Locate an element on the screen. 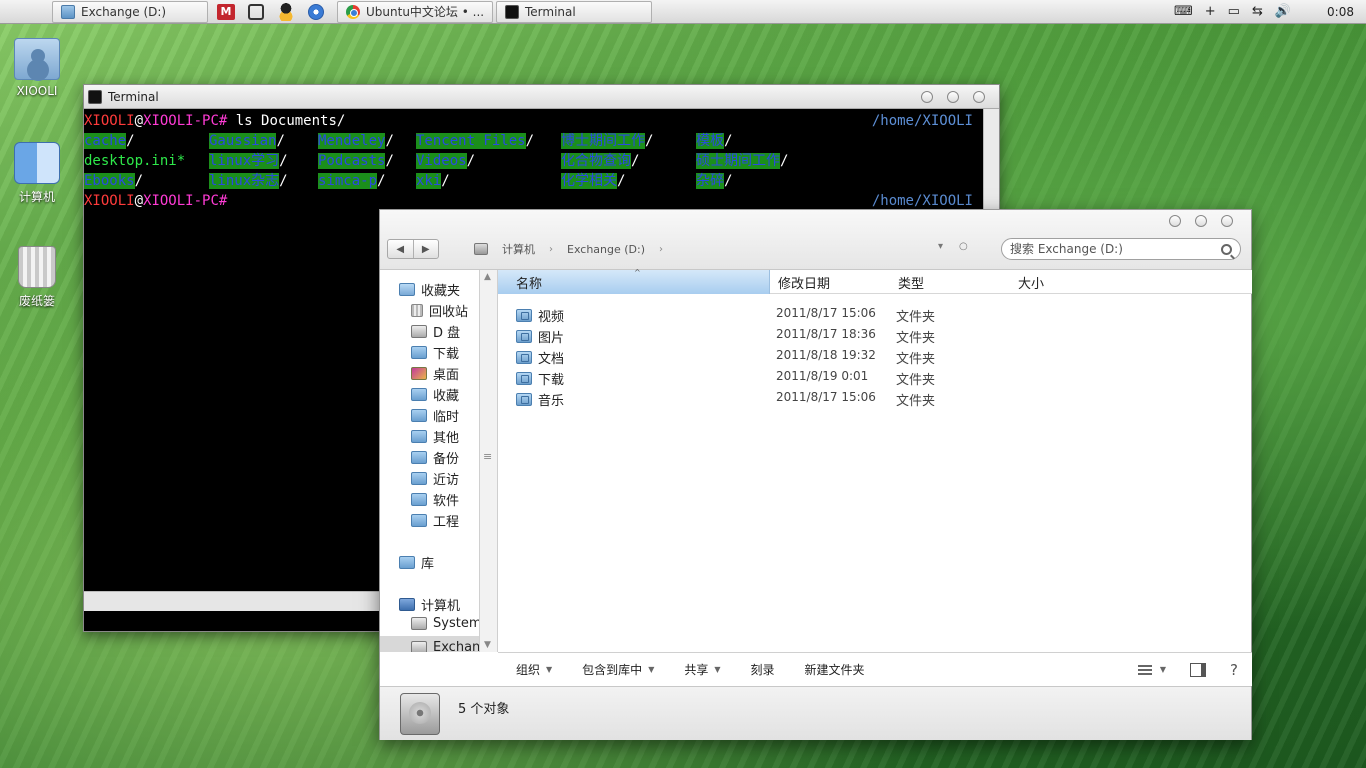  file-row: 音乐 2011/8/17 15:06 文件夹 is located at coordinates (875, 398).